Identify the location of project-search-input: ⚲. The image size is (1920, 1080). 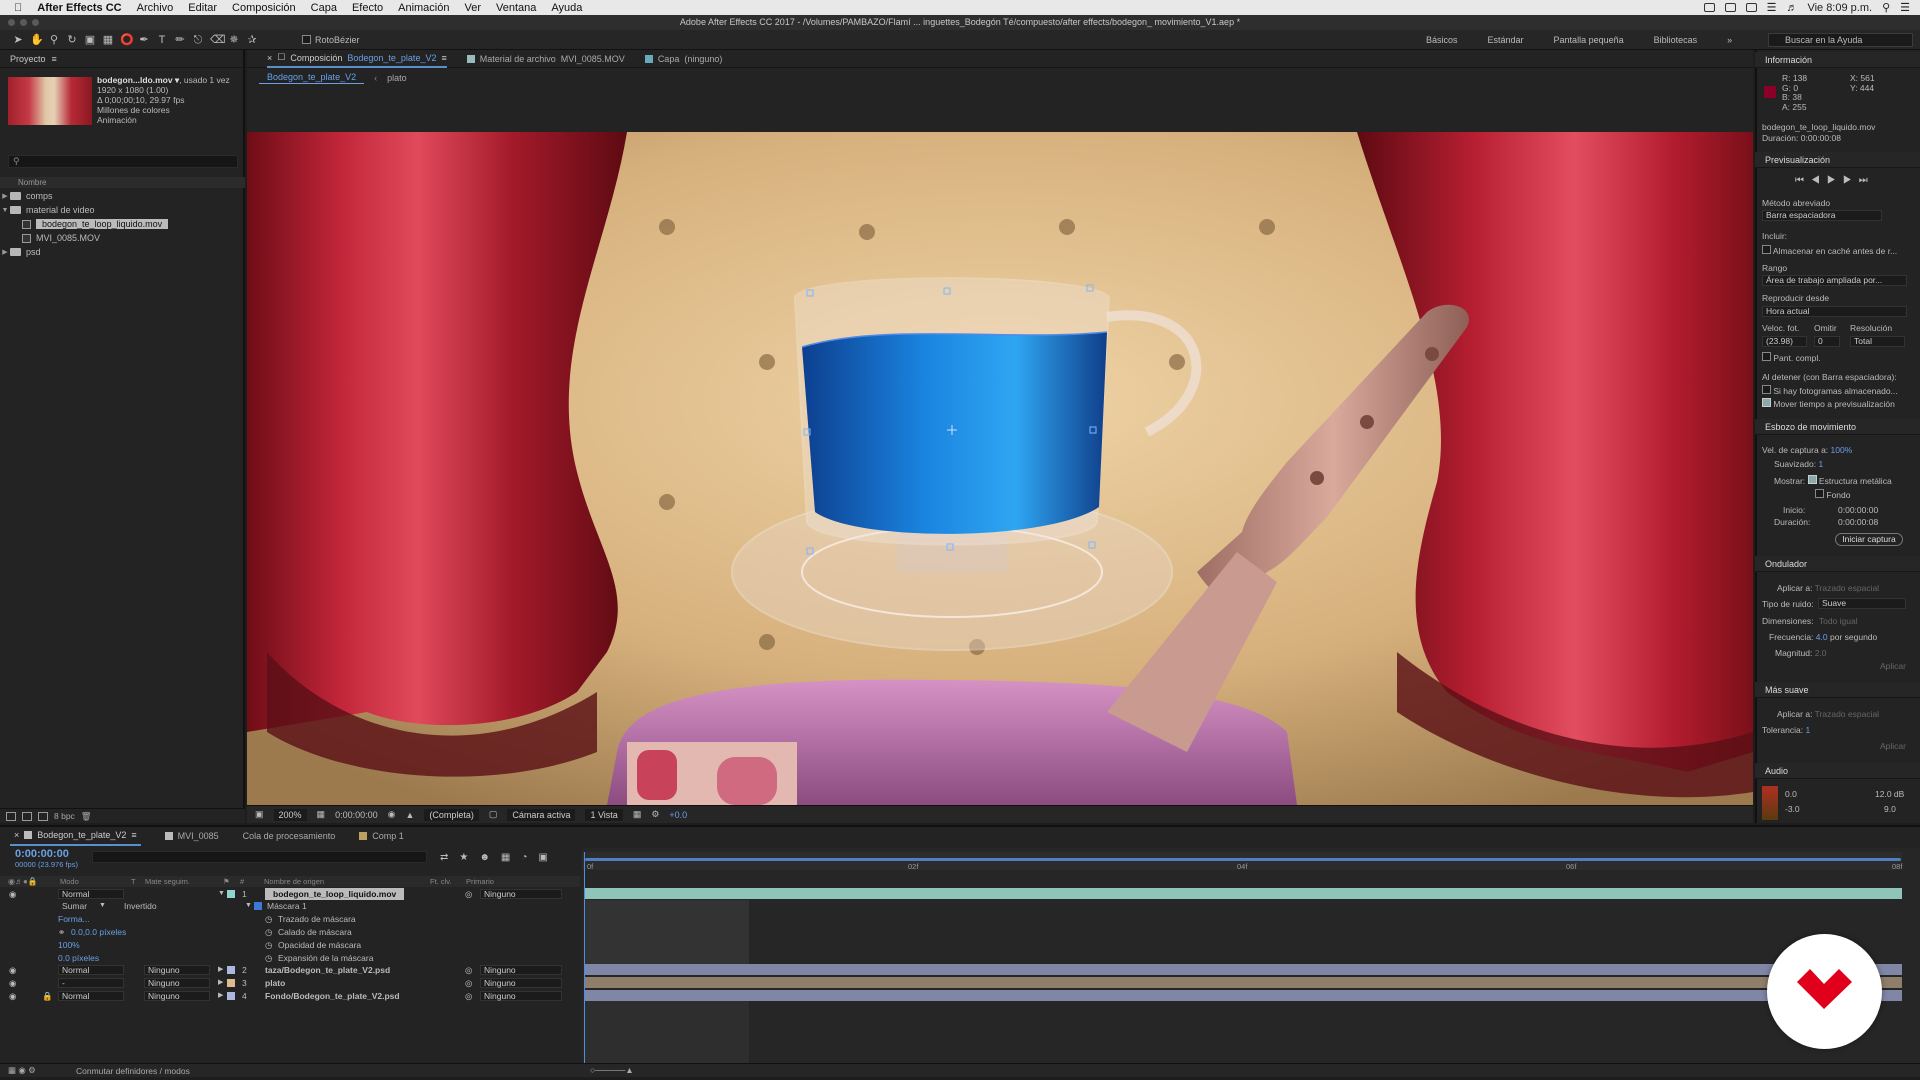
(123, 161).